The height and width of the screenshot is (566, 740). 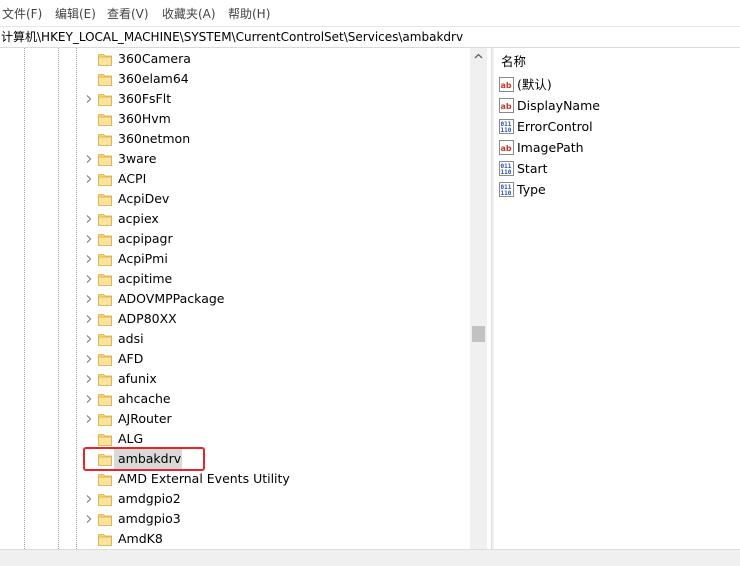 What do you see at coordinates (189, 14) in the screenshot?
I see `menu-favorites: 收藏夹(A)` at bounding box center [189, 14].